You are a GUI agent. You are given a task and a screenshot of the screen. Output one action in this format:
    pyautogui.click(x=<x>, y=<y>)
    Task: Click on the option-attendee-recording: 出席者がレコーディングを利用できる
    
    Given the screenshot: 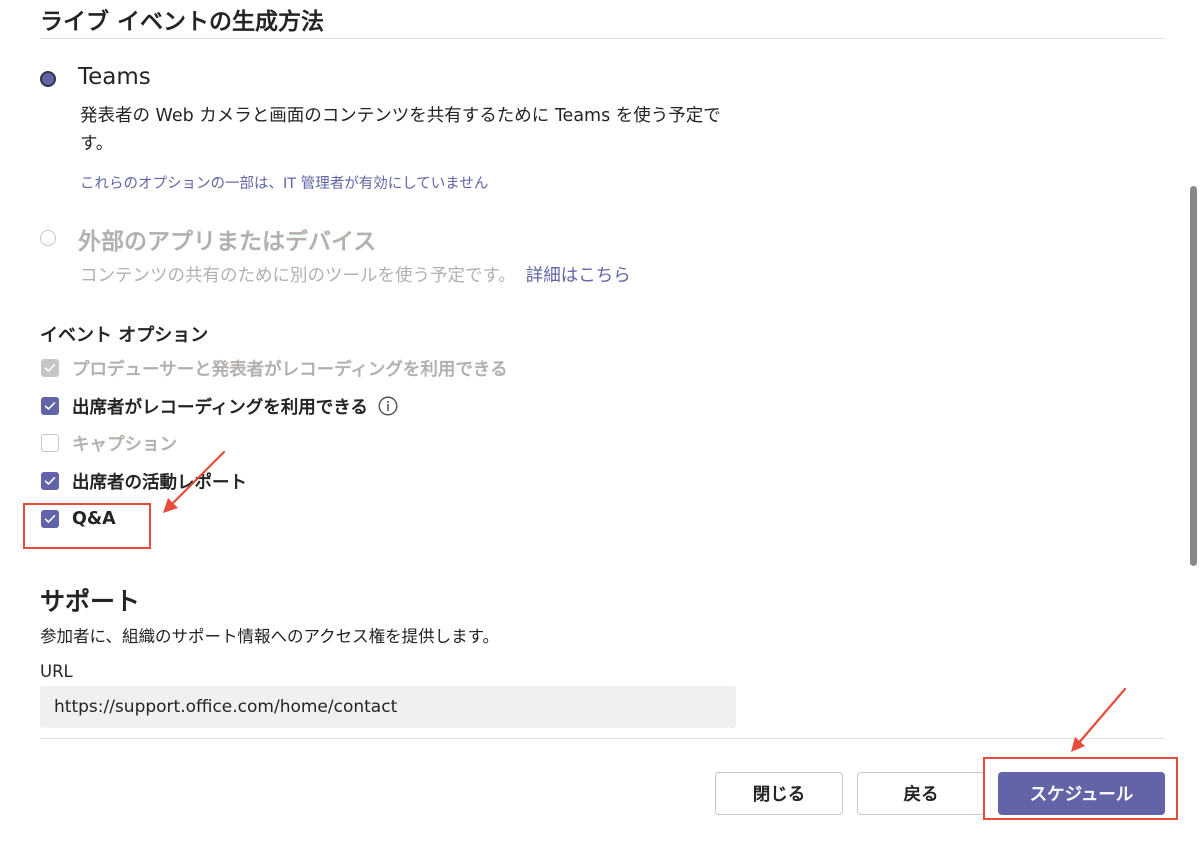 What is the action you would take?
    pyautogui.click(x=219, y=406)
    